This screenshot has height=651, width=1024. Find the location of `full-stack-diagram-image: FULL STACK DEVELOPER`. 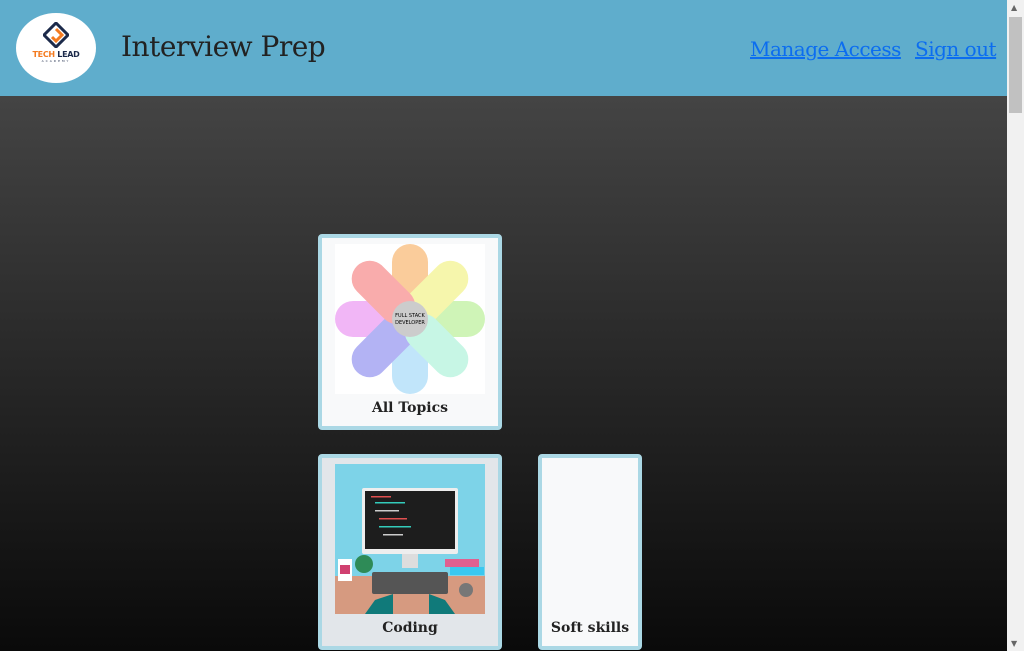

full-stack-diagram-image: FULL STACK DEVELOPER is located at coordinates (410, 319).